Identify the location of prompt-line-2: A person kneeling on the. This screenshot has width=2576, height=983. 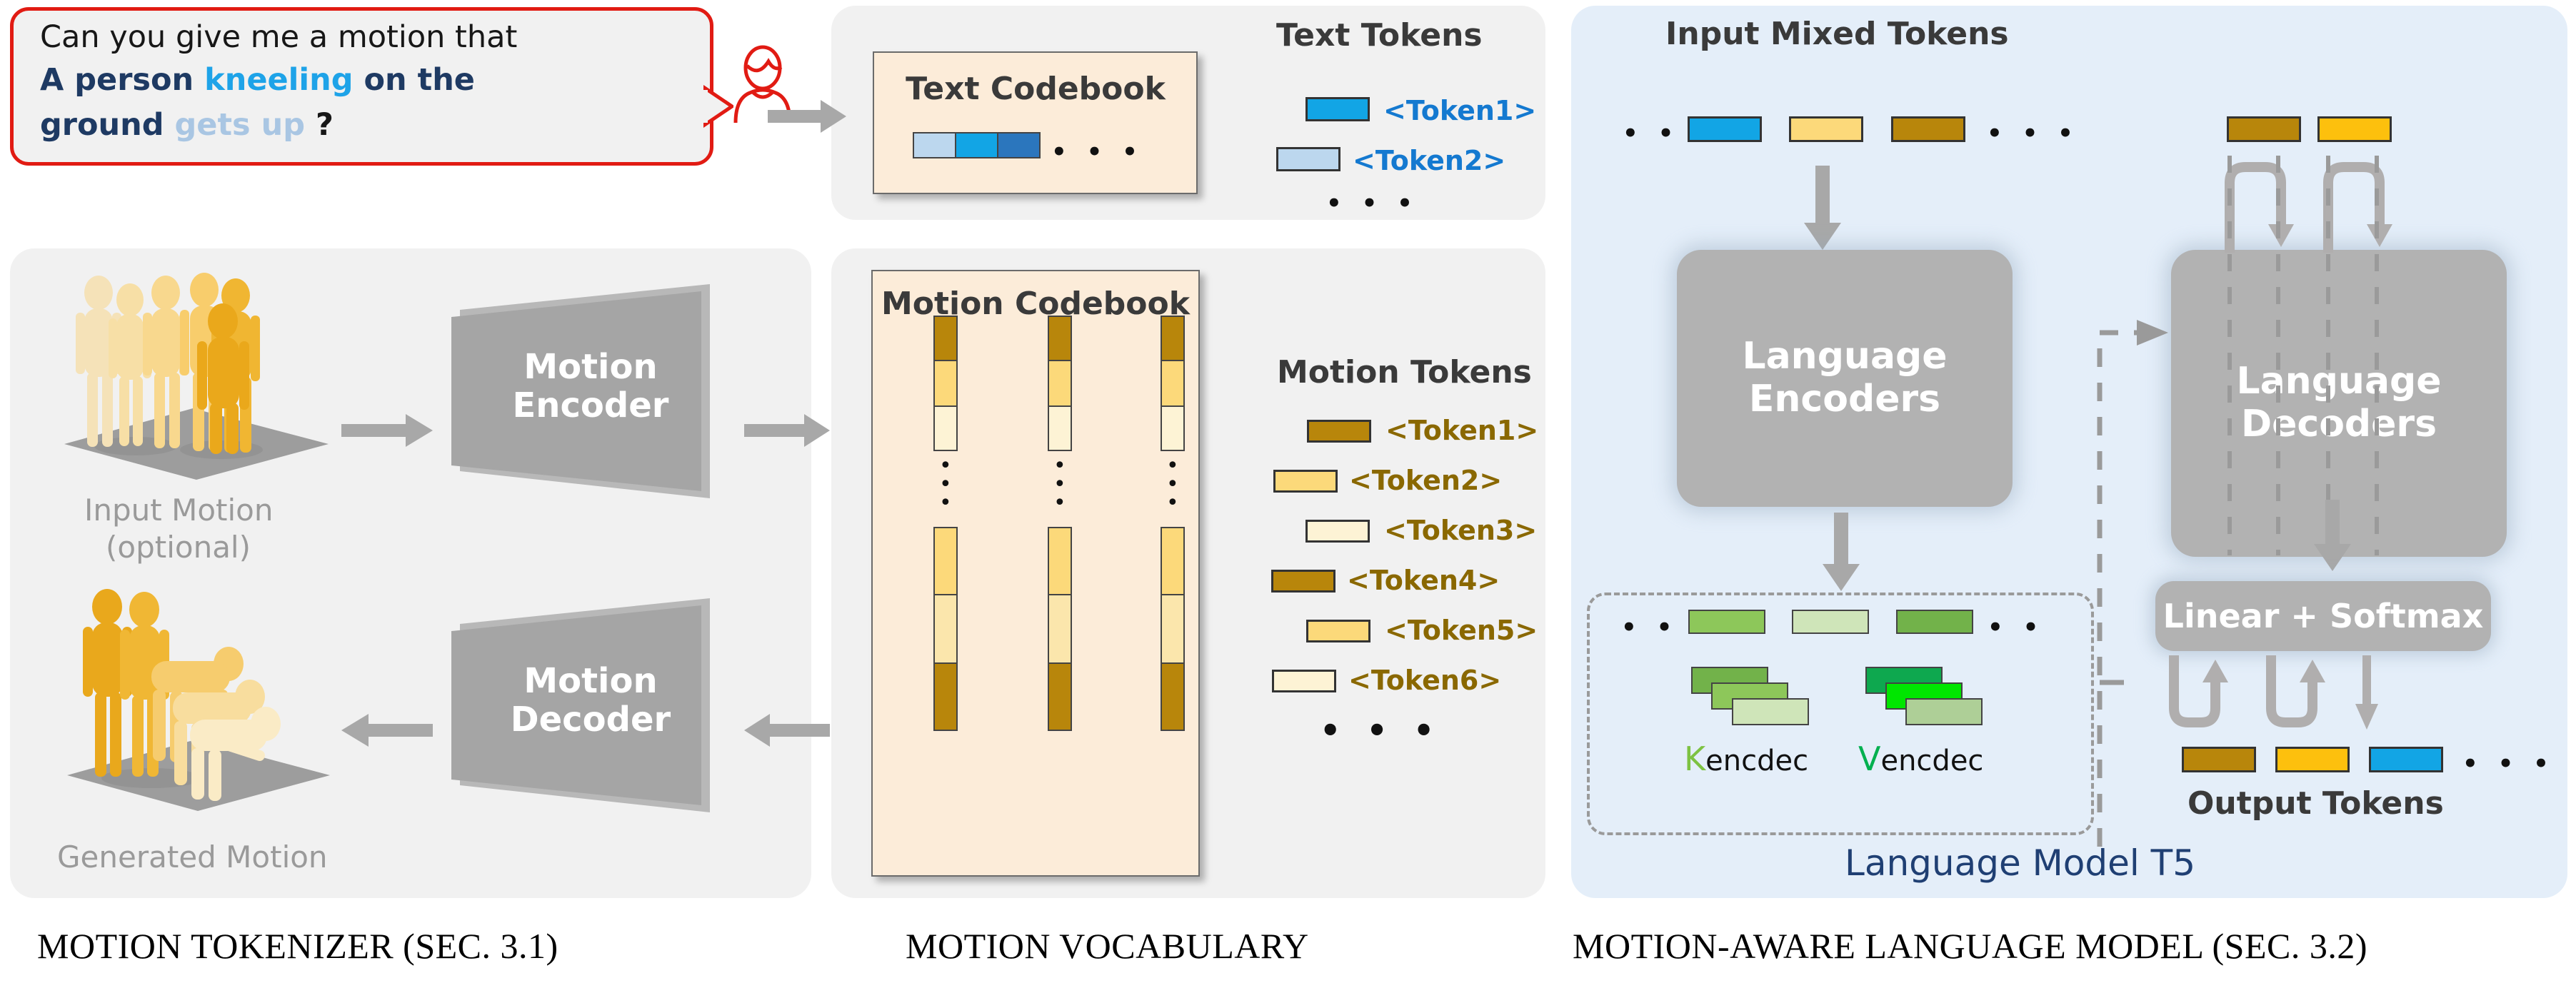
(257, 80).